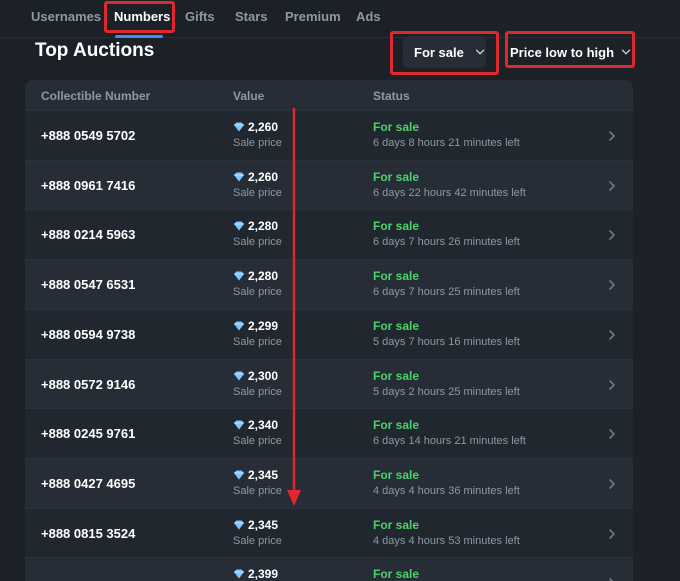  Describe the element at coordinates (439, 52) in the screenshot. I see `status-filter-label: For sale` at that location.